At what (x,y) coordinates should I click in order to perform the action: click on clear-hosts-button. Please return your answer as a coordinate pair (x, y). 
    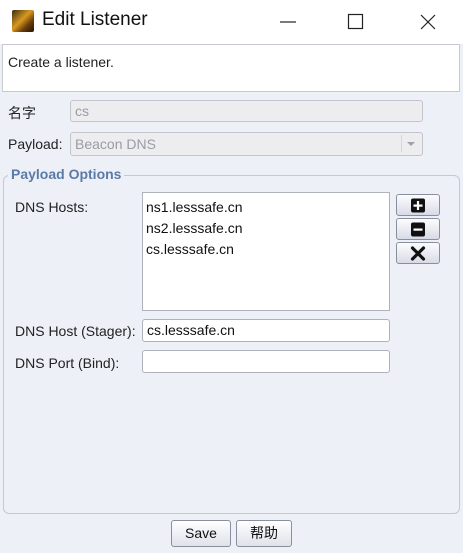
    Looking at the image, I should click on (418, 253).